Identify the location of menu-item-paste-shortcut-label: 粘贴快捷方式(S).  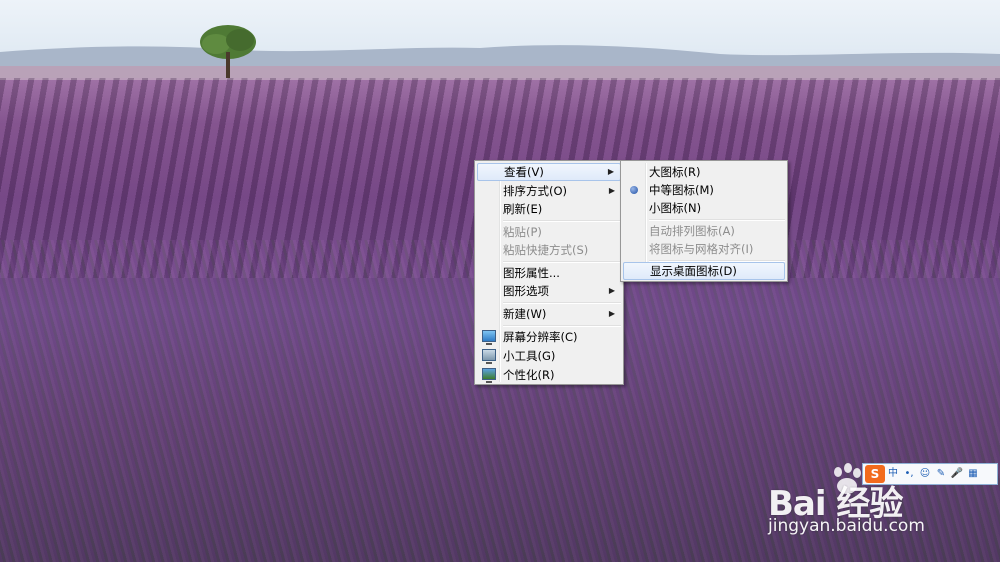
(546, 250).